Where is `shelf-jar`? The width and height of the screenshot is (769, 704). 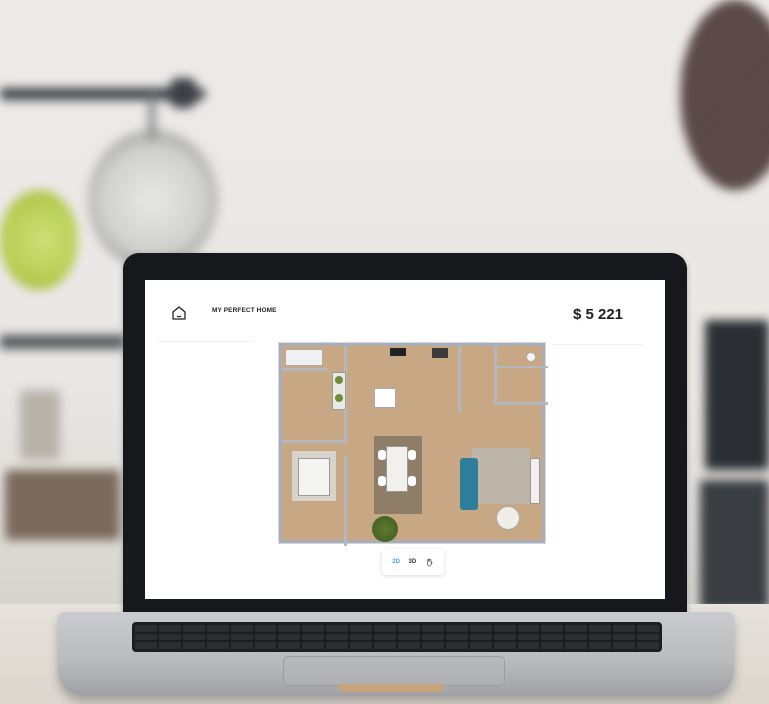
shelf-jar is located at coordinates (40, 425).